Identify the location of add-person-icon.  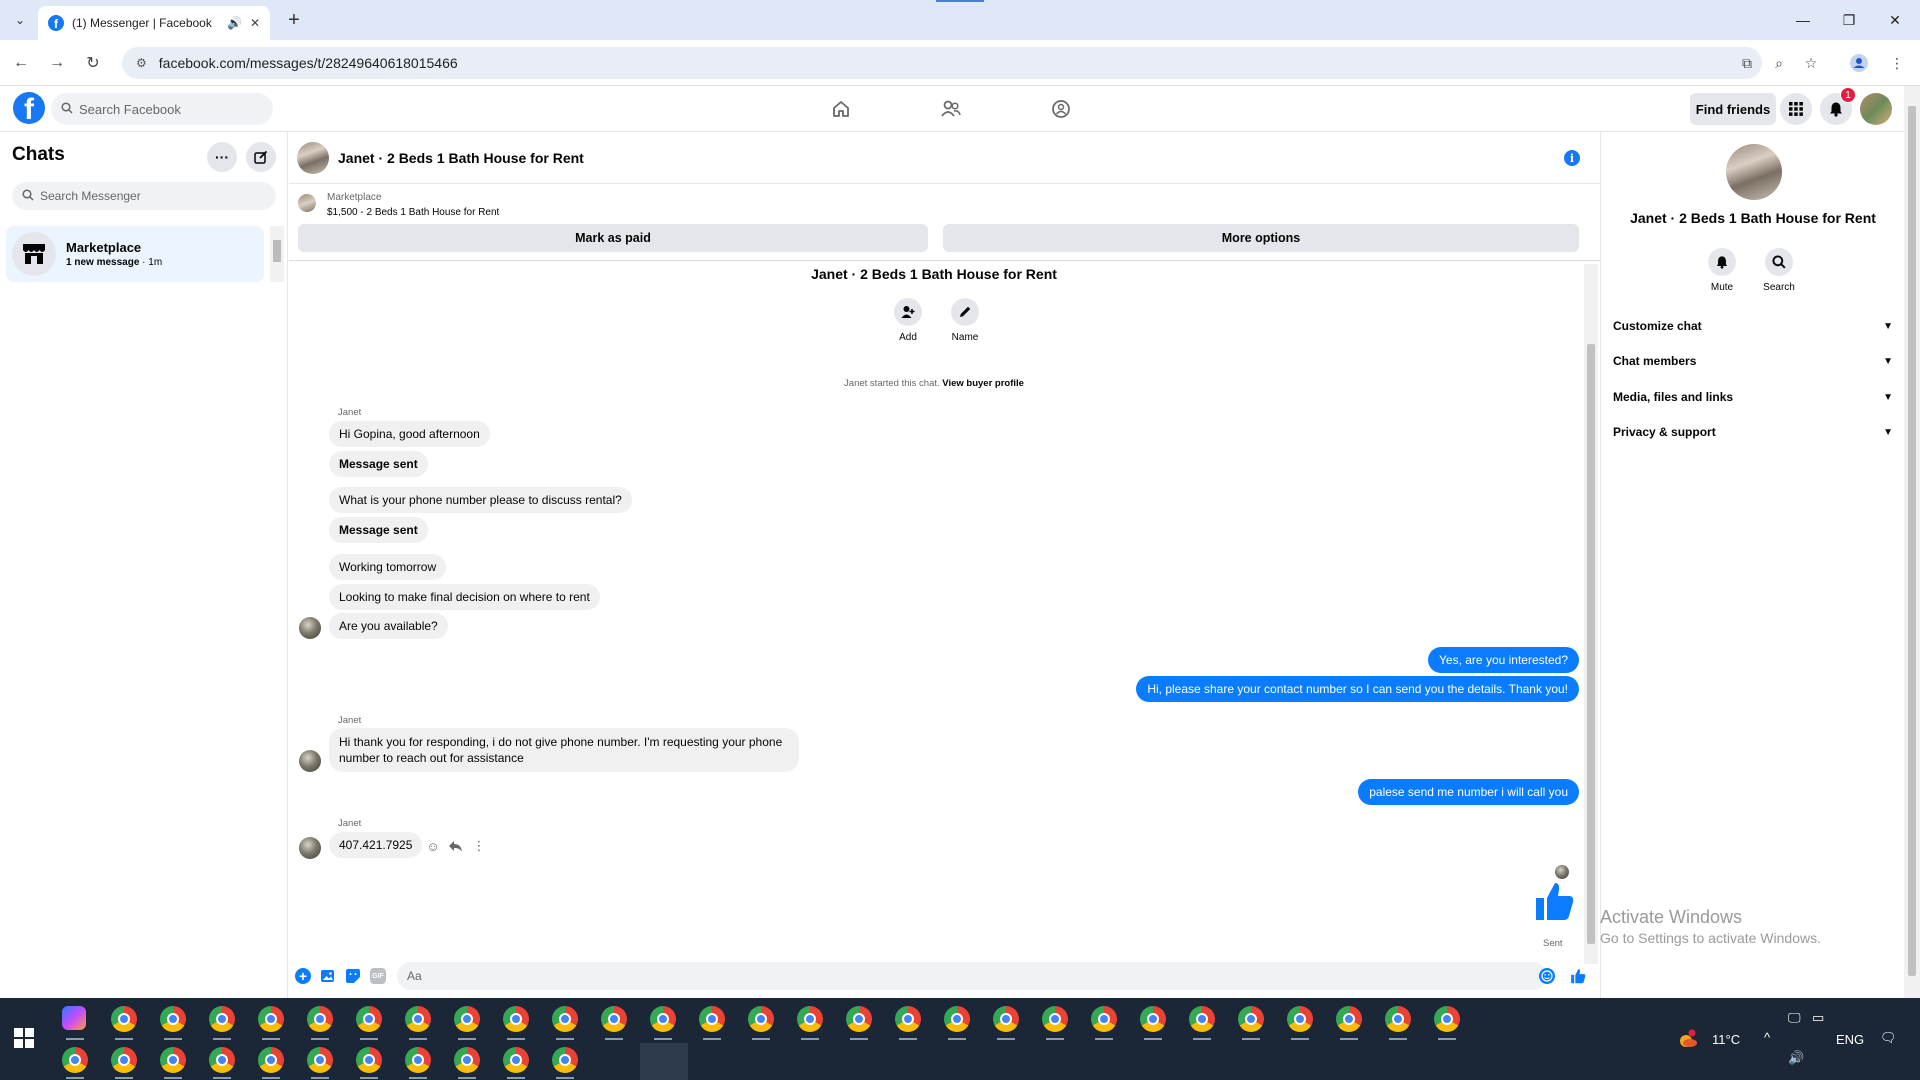
(908, 312).